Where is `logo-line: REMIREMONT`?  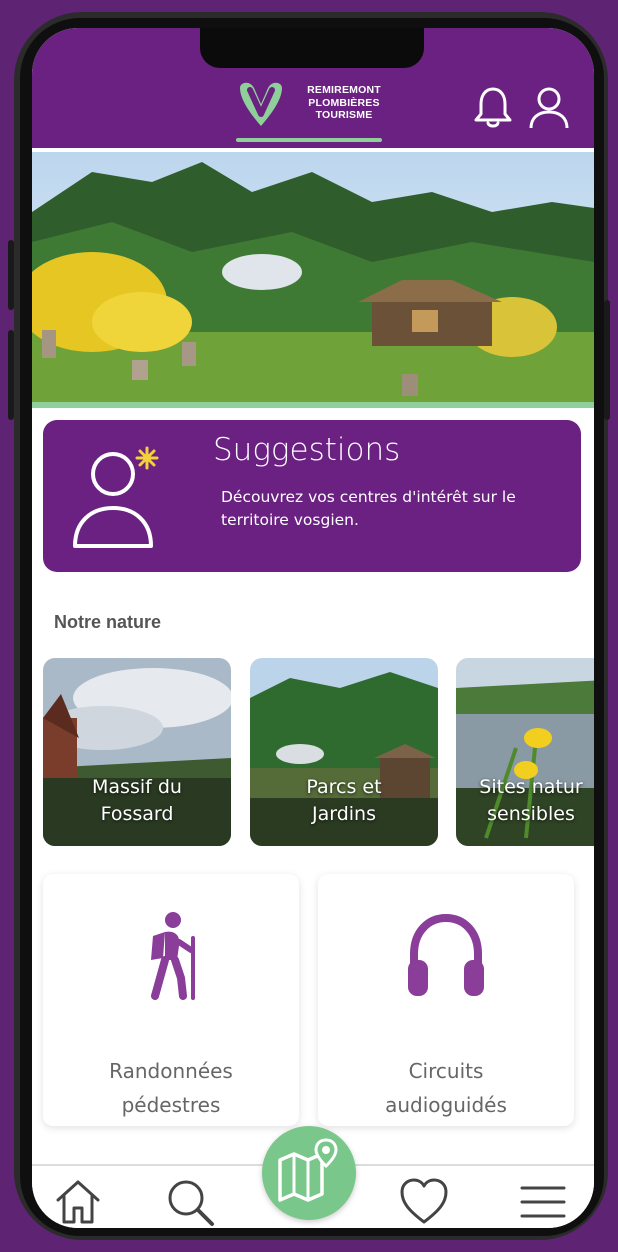
logo-line: REMIREMONT is located at coordinates (344, 90).